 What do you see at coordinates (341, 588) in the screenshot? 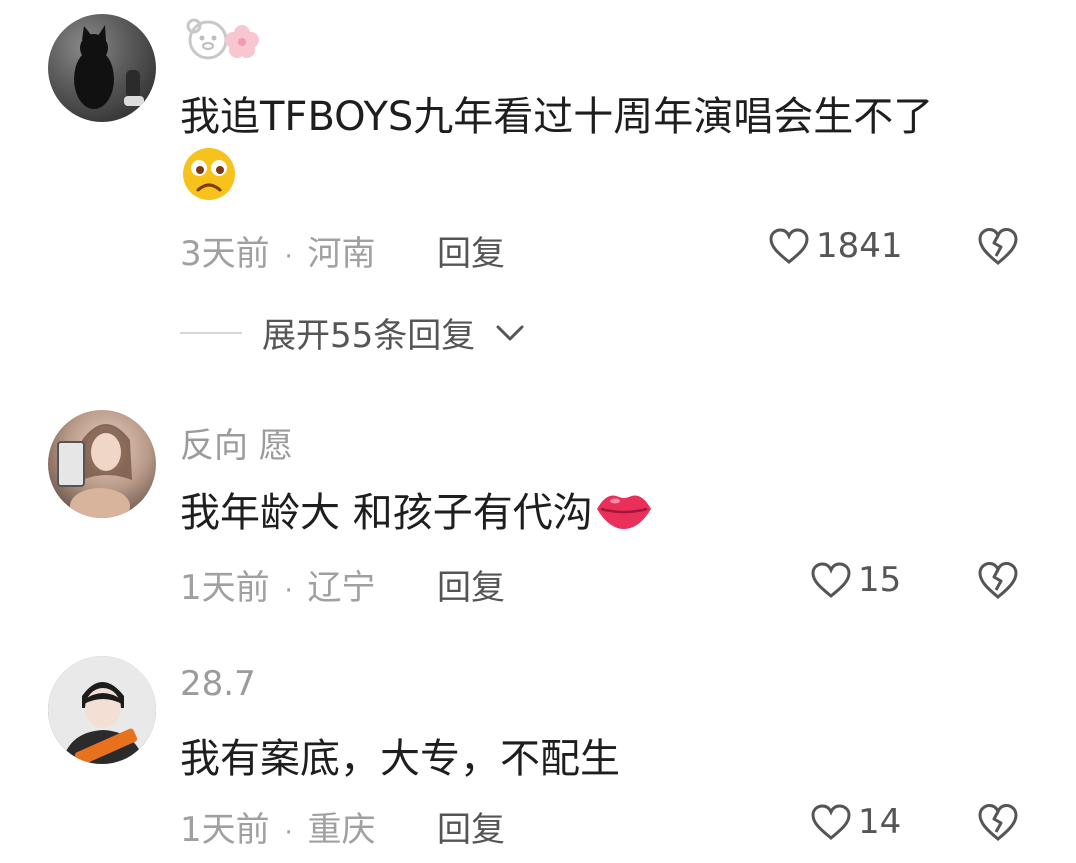
I see `comment-location: 辽宁` at bounding box center [341, 588].